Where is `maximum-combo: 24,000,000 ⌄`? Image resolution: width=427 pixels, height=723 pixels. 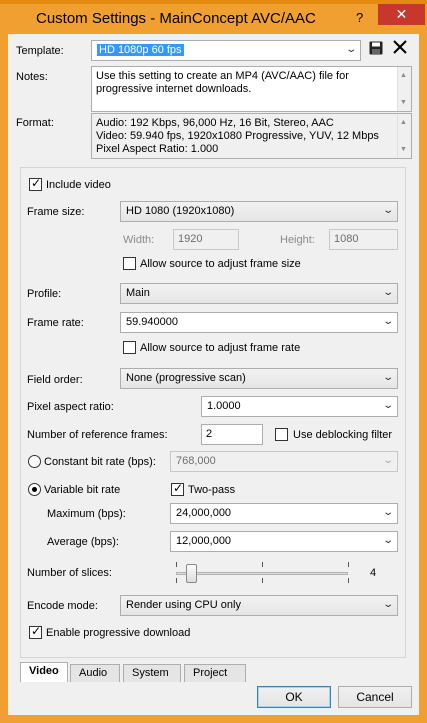
maximum-combo: 24,000,000 ⌄ is located at coordinates (284, 513).